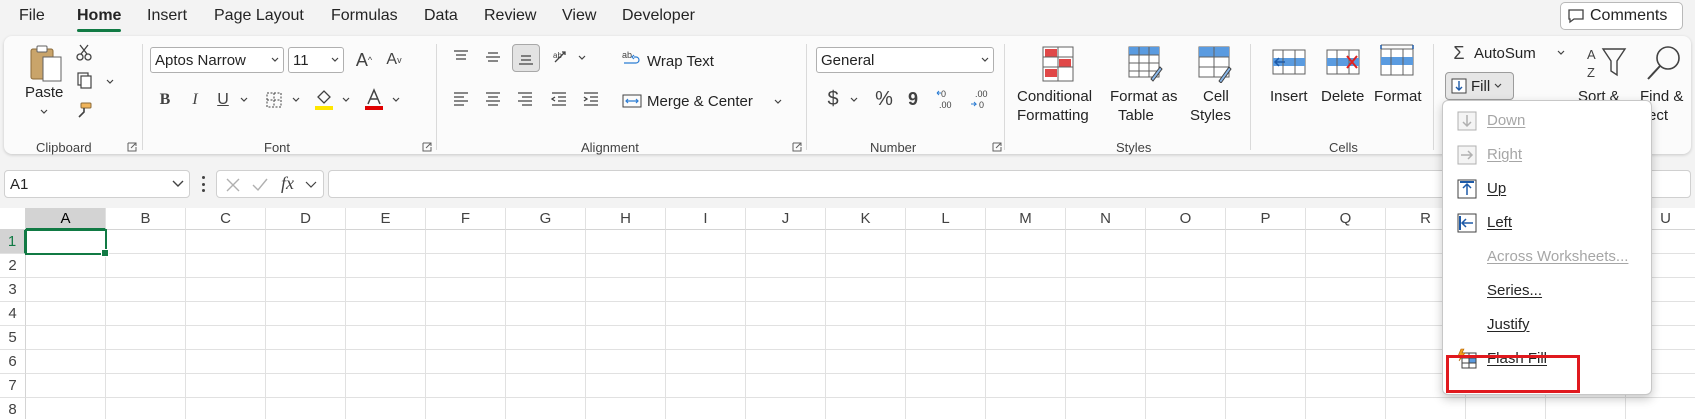 The image size is (1695, 419). Describe the element at coordinates (1026, 219) in the screenshot. I see `column-header-m: M` at that location.